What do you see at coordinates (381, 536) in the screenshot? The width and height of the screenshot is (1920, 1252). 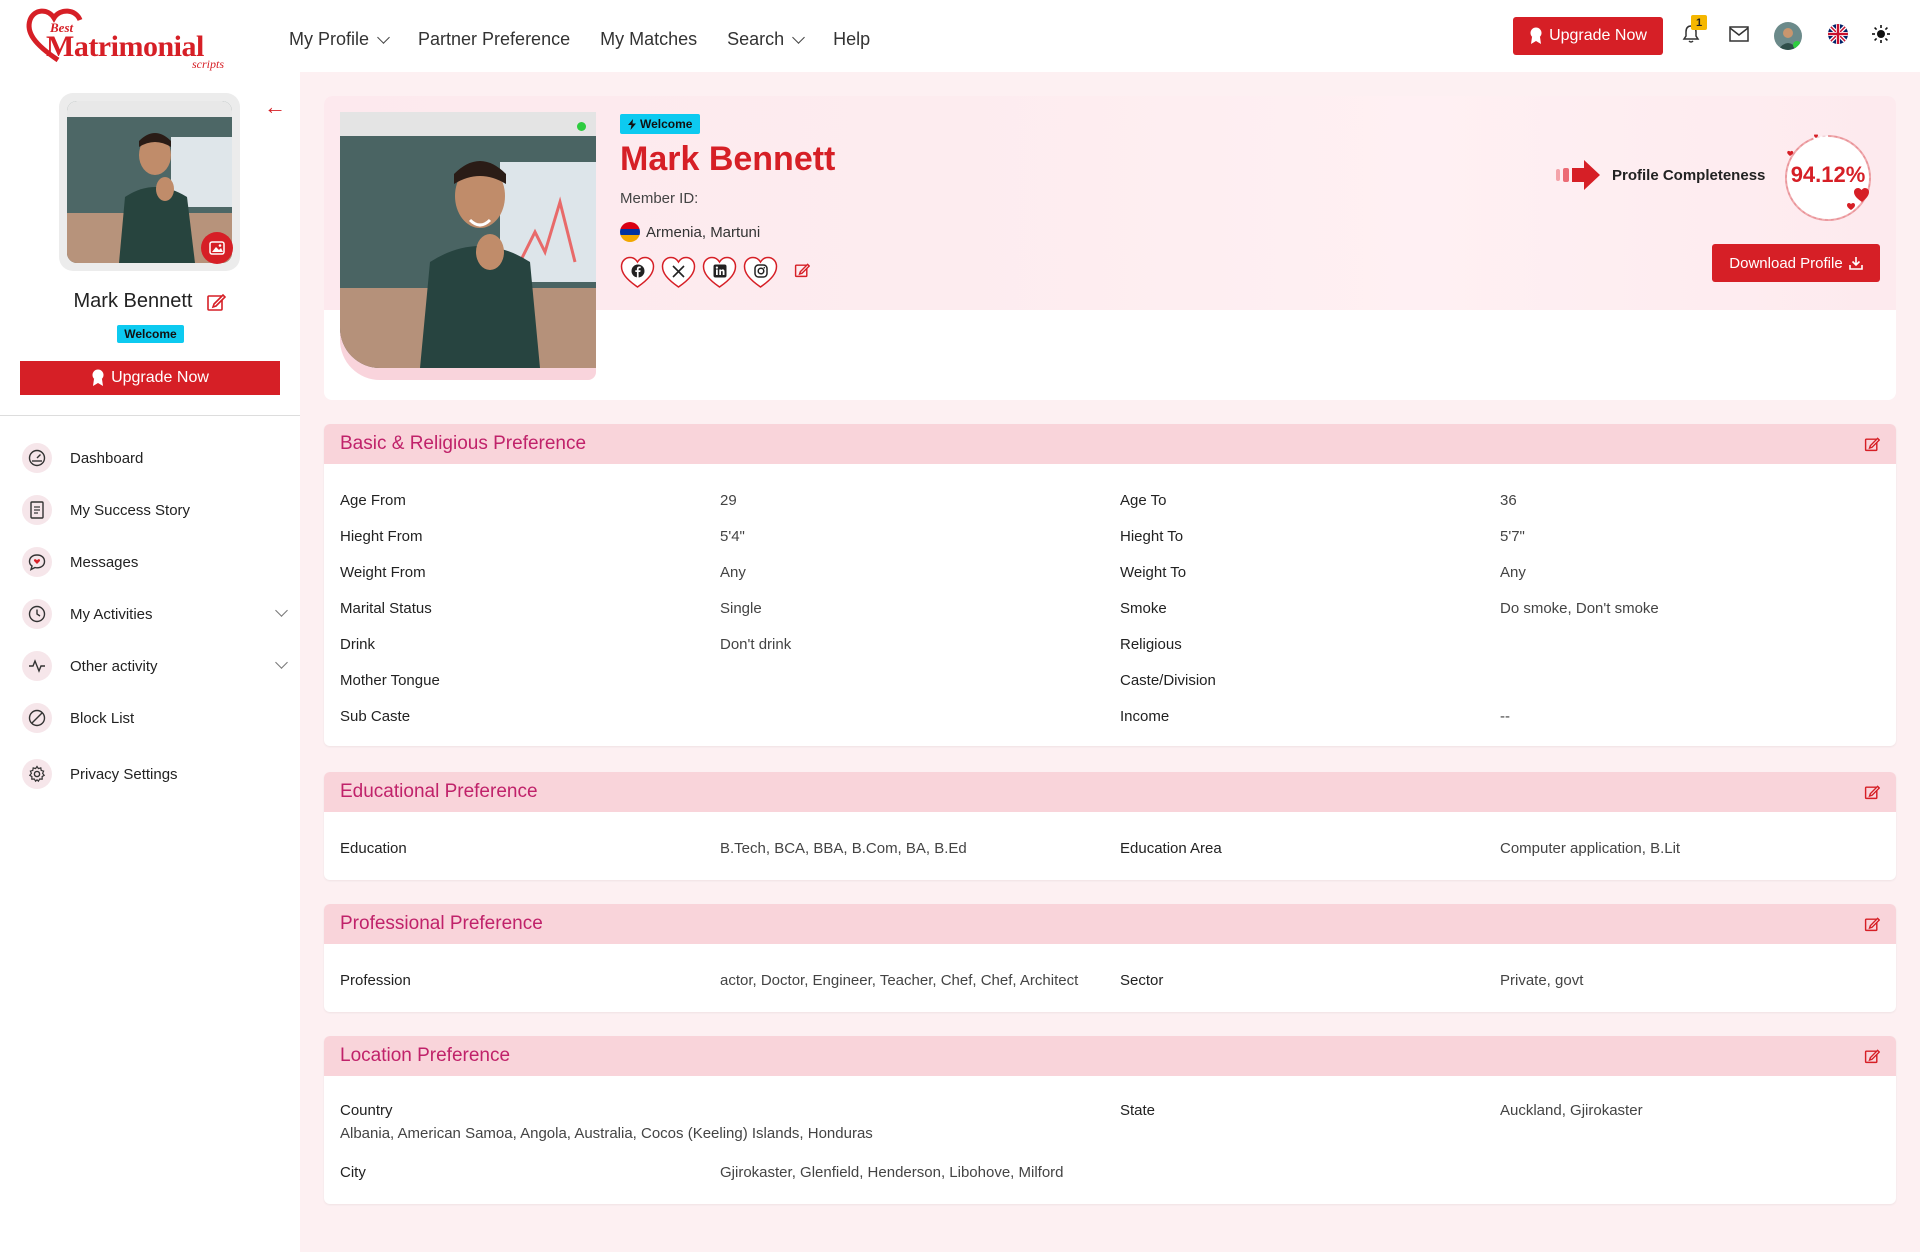 I see `field-label: Hieght From` at bounding box center [381, 536].